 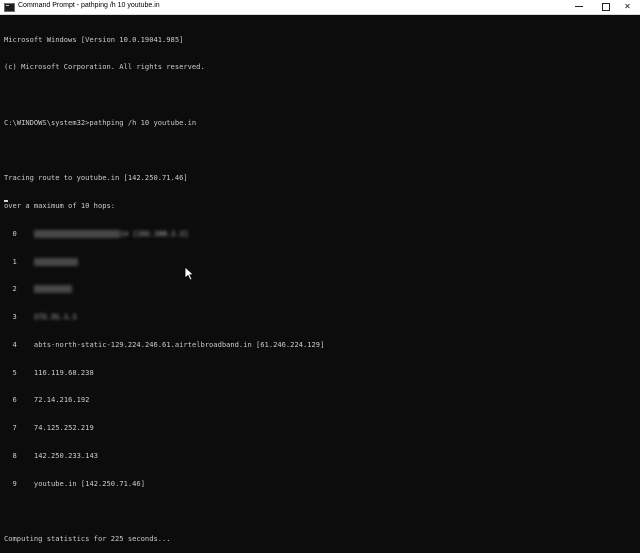 What do you see at coordinates (320, 483) in the screenshot?
I see `hop-row: 9 youtube.in [142.250.71.46]` at bounding box center [320, 483].